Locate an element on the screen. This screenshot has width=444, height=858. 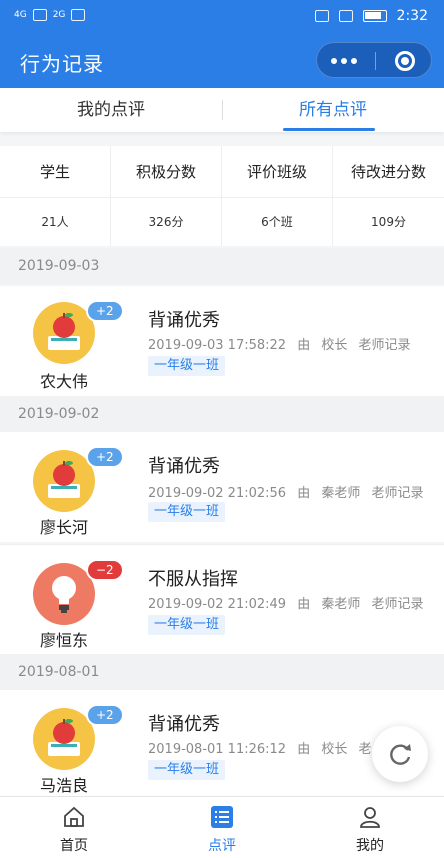
record-meta: 2019-09-03 17:58:22 由 校长 老师记录 is located at coordinates (283, 343).